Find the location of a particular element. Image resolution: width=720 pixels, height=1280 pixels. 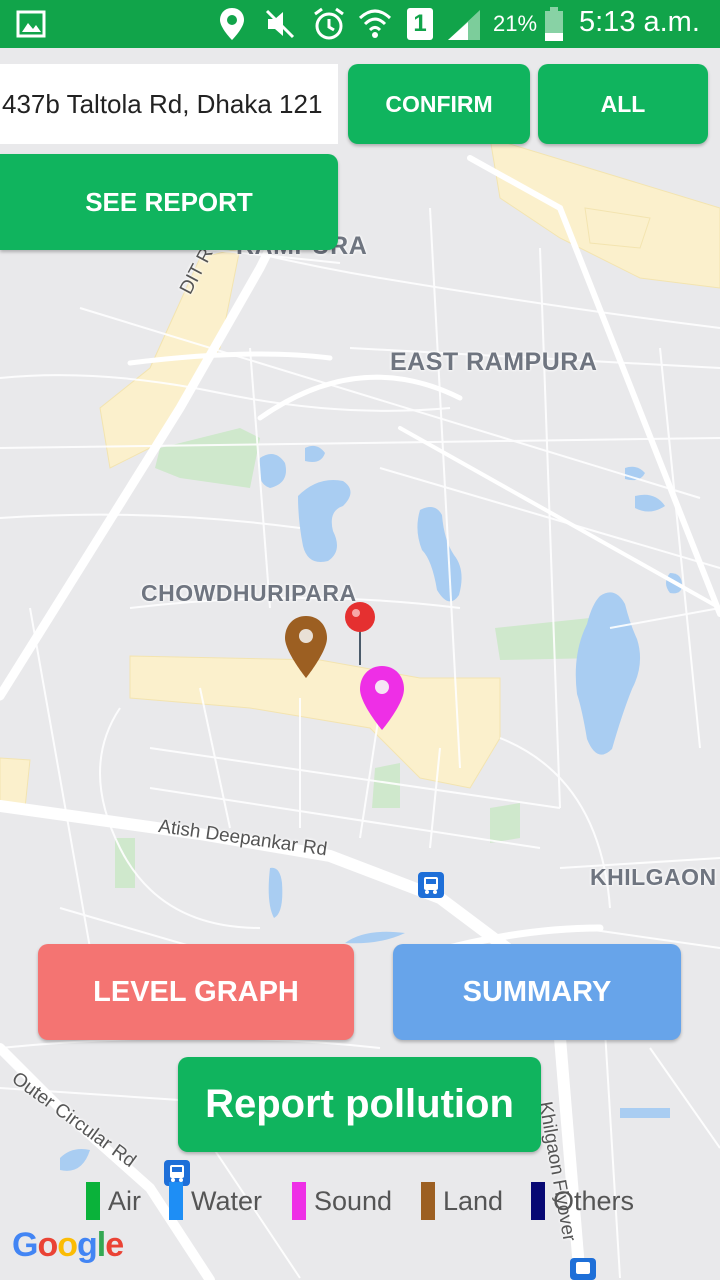

all-button: ALL is located at coordinates (623, 104).